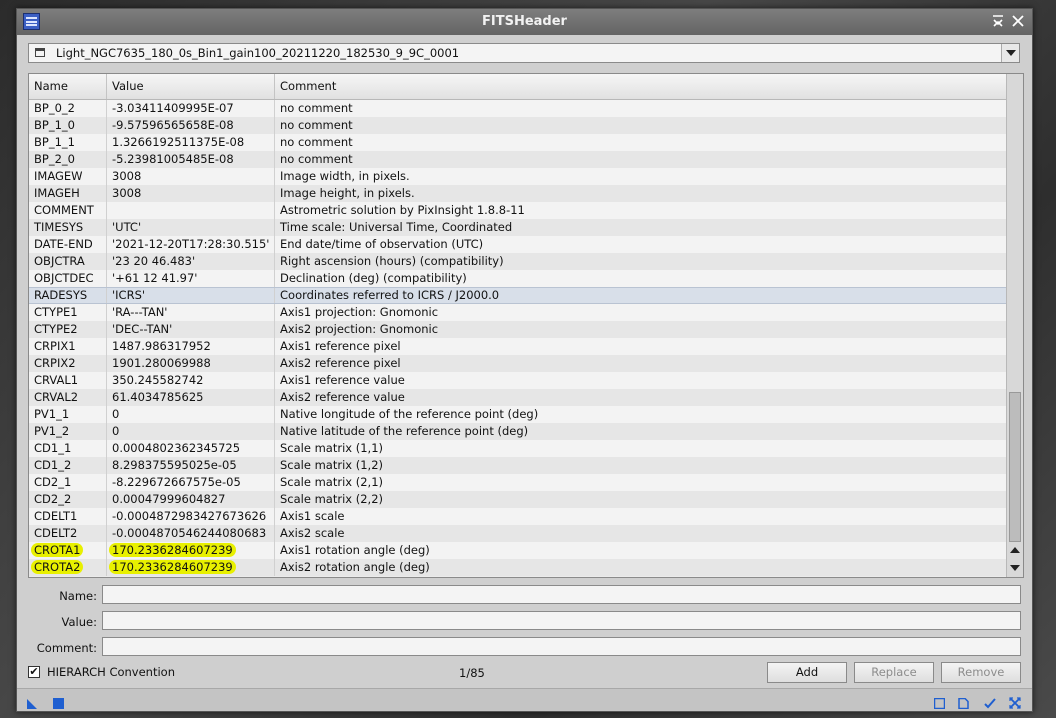 This screenshot has height=718, width=1056. What do you see at coordinates (68, 125) in the screenshot?
I see `cell-name: BP_1_0` at bounding box center [68, 125].